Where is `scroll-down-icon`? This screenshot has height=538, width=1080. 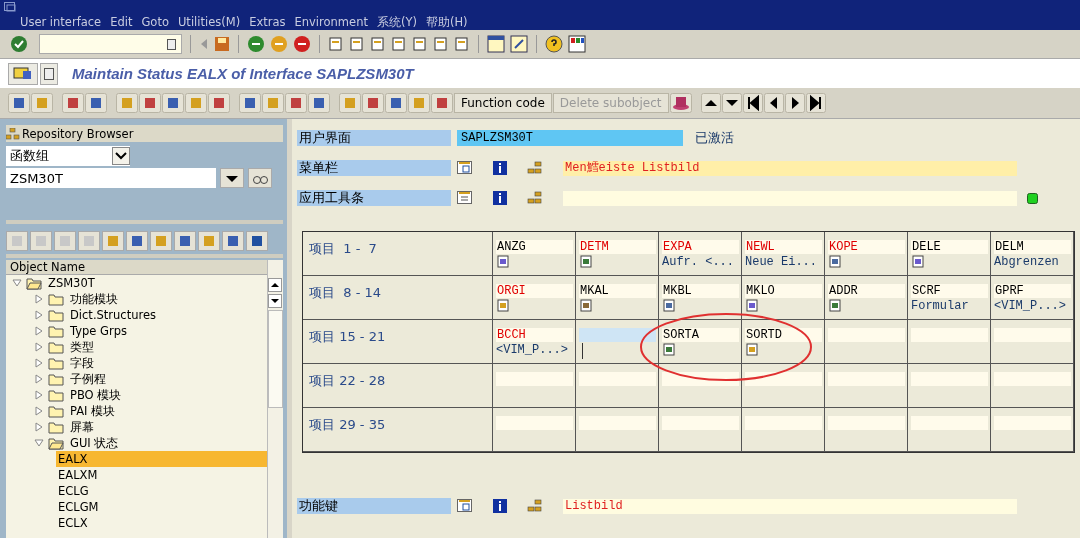
scroll-down-icon is located at coordinates (275, 301).